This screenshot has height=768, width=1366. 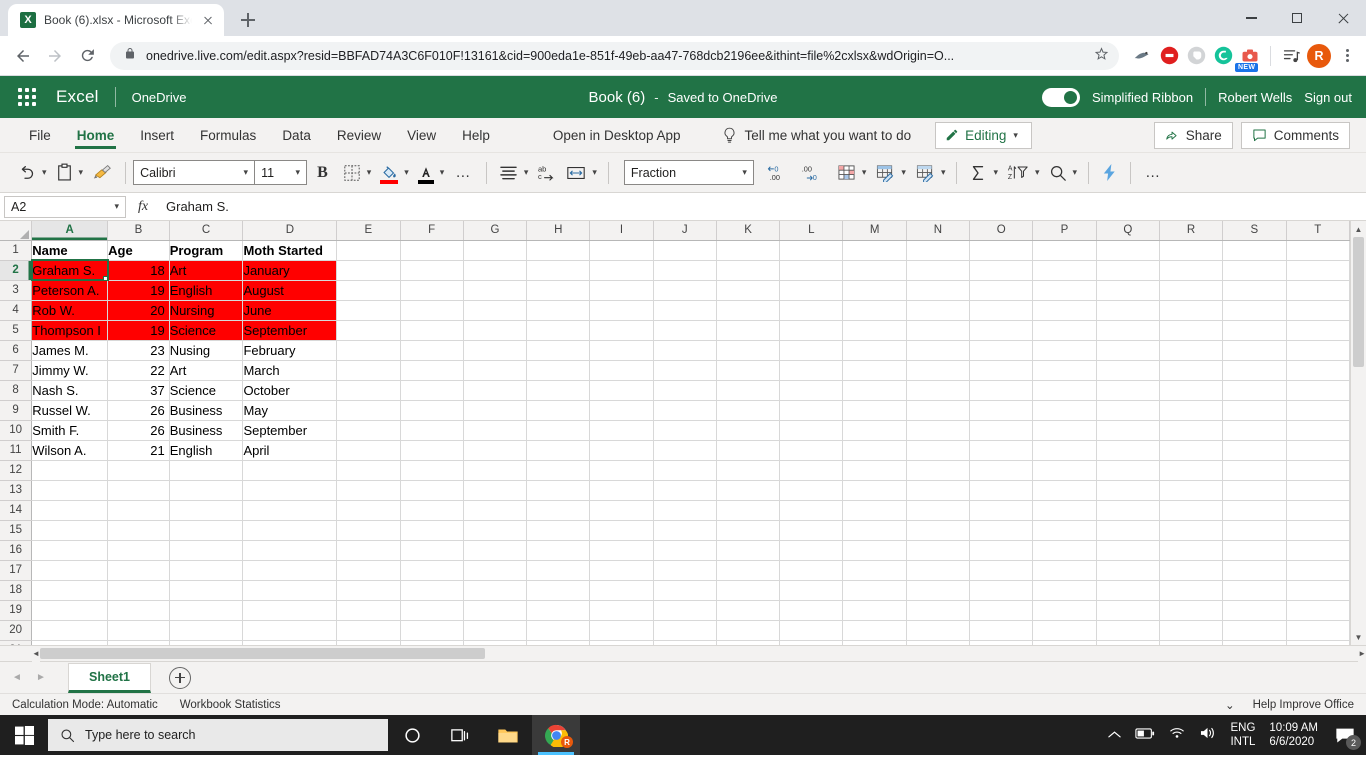 I want to click on cell-A1: Name, so click(x=70, y=250).